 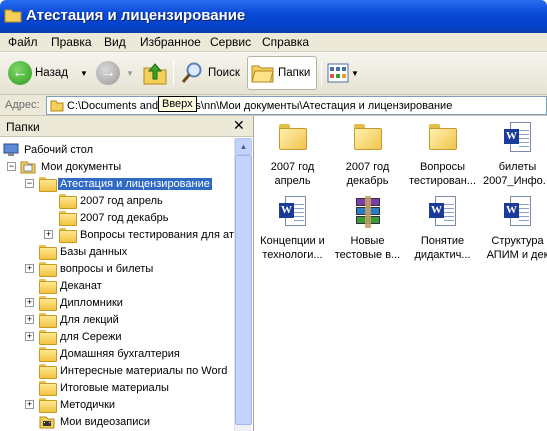 I want to click on tree-item-my-documents: Мои документы, so click(x=71, y=166).